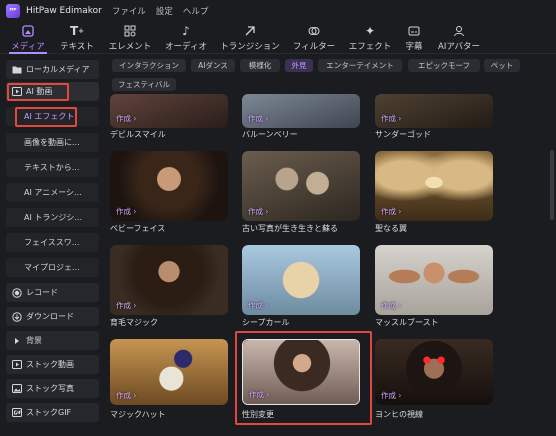  I want to click on sidebar-item-record: レコード, so click(52, 292).